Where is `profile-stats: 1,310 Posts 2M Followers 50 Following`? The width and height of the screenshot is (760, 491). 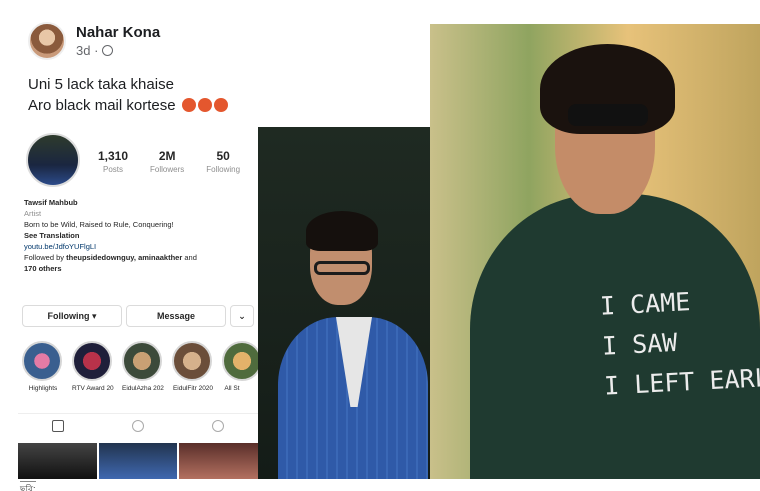 profile-stats: 1,310 Posts 2M Followers 50 Following is located at coordinates (169, 161).